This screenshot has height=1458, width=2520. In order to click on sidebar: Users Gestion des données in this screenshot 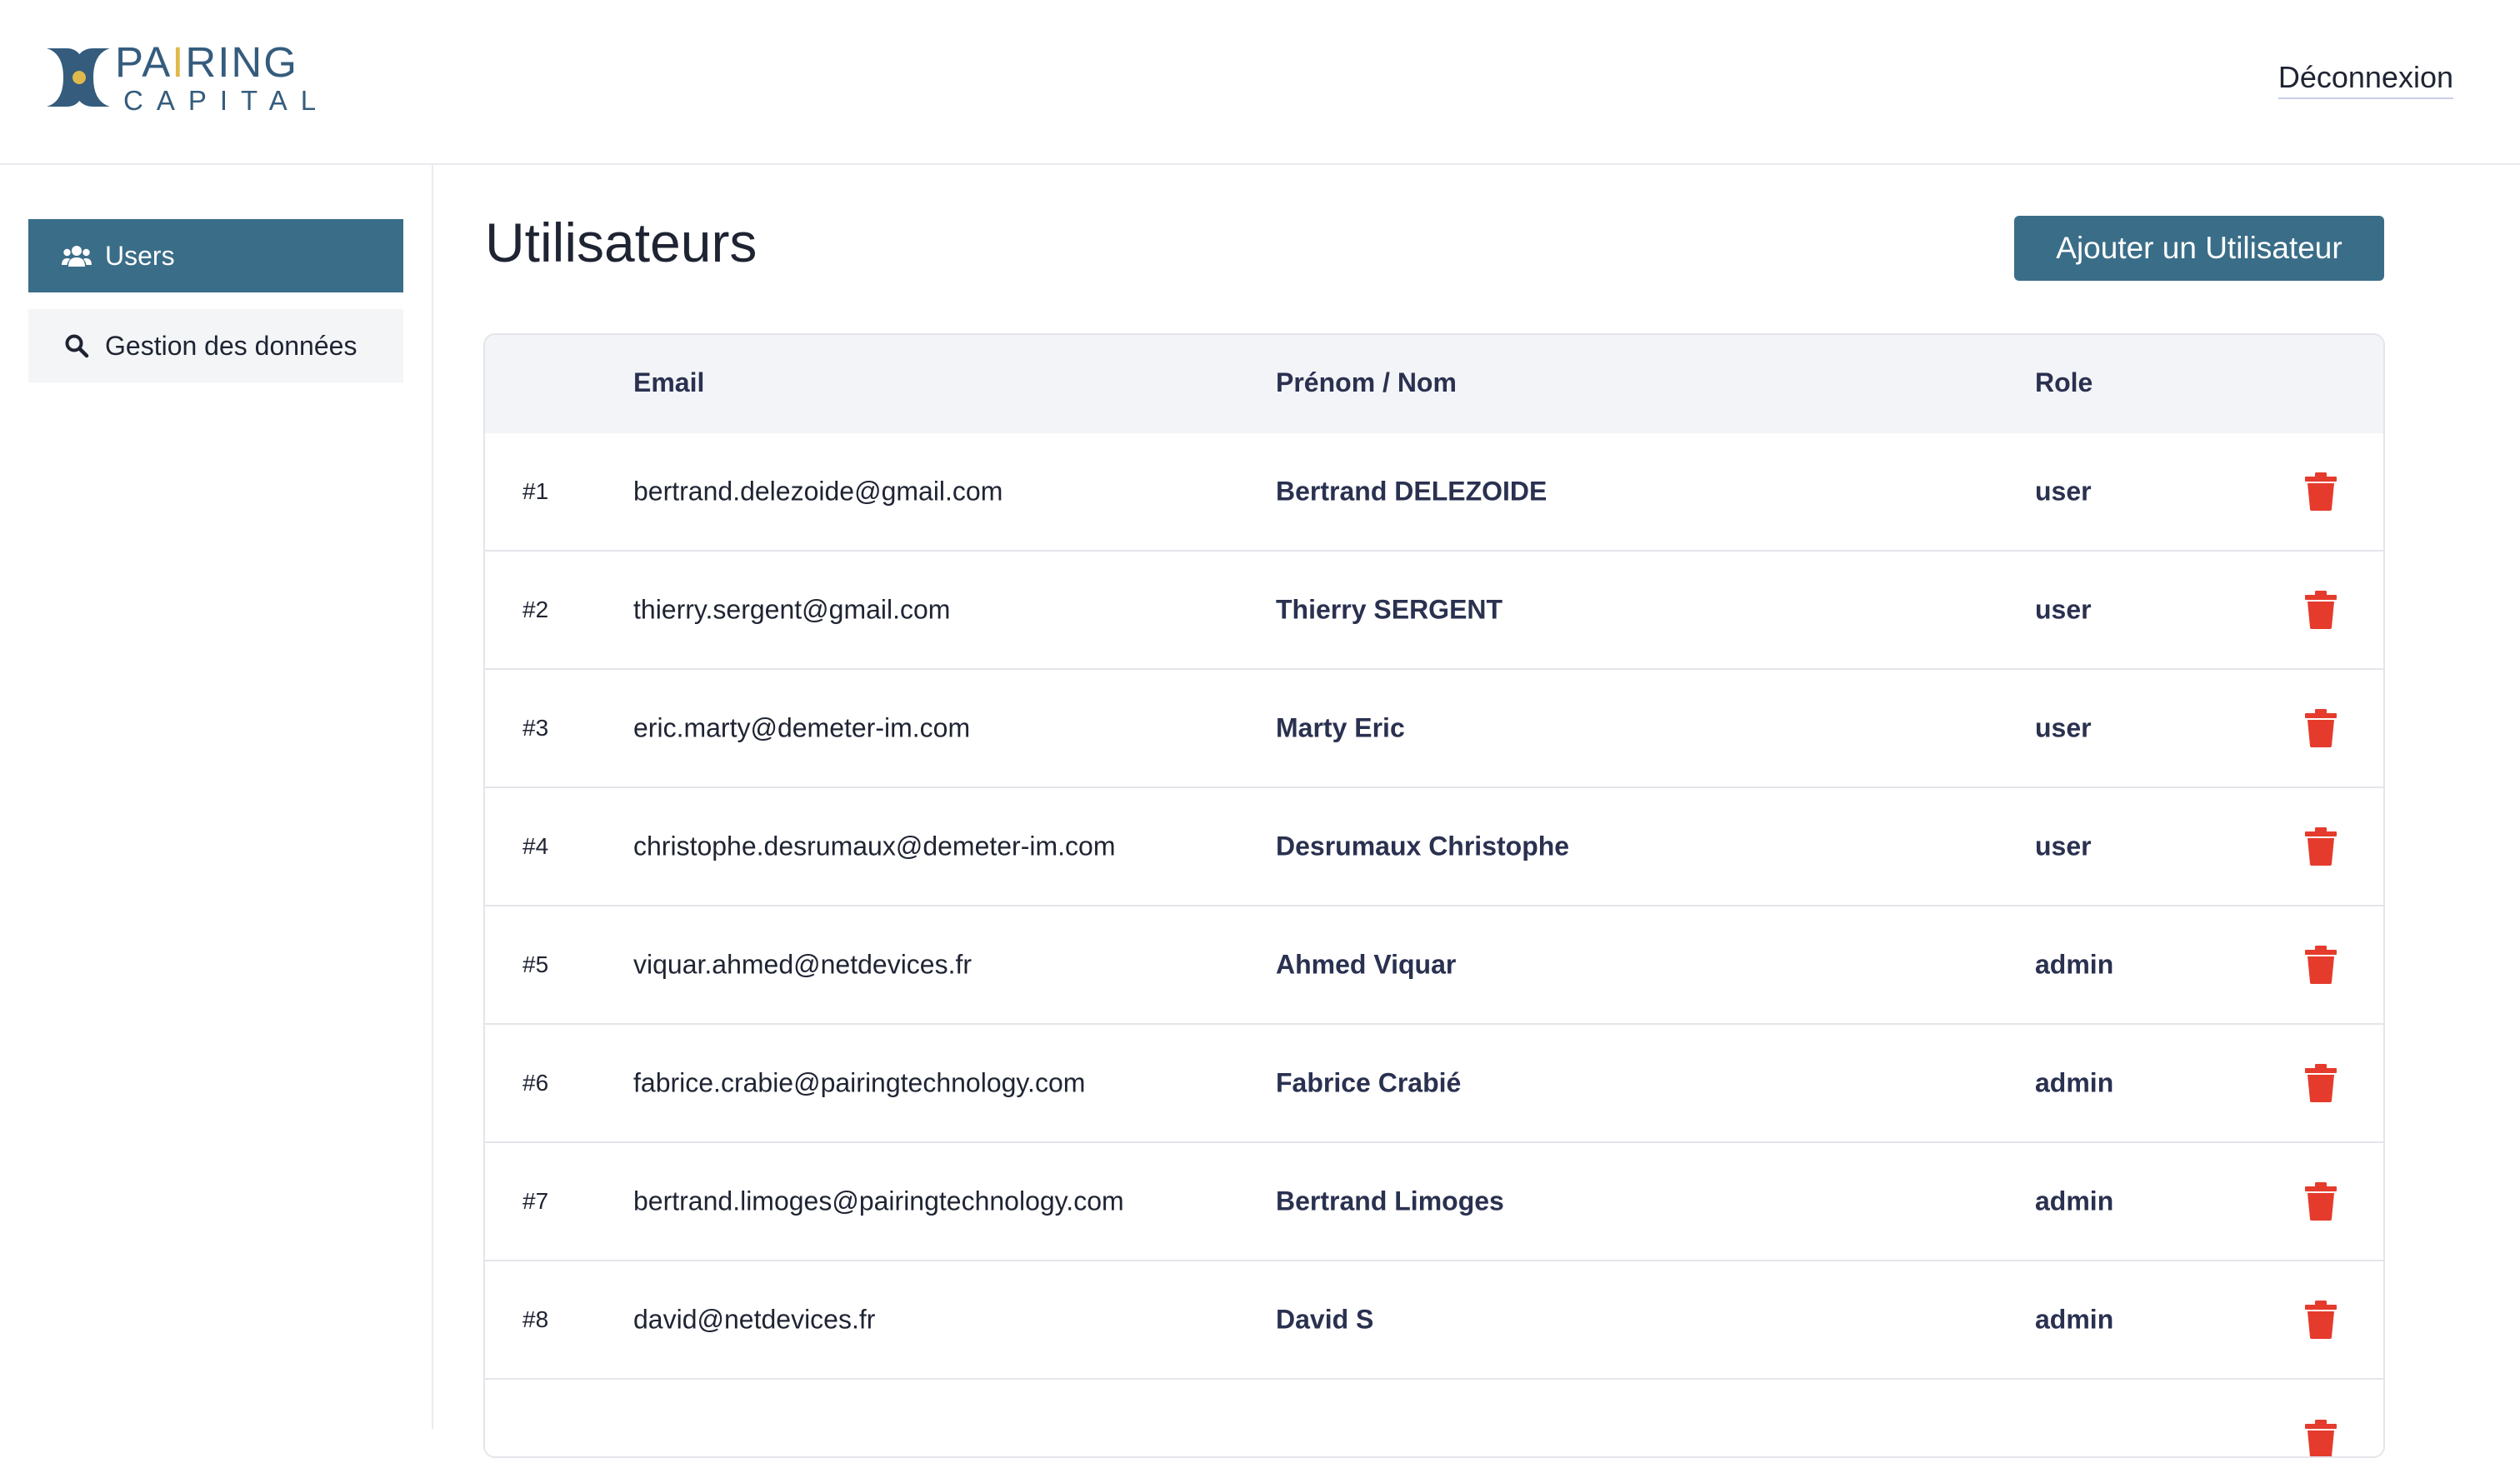, I will do `click(217, 797)`.